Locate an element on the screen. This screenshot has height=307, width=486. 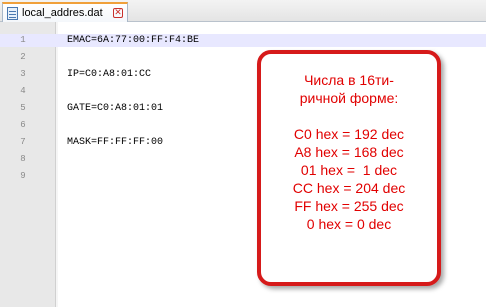
tab-bar: local_addres.dat ✕ is located at coordinates (243, 11).